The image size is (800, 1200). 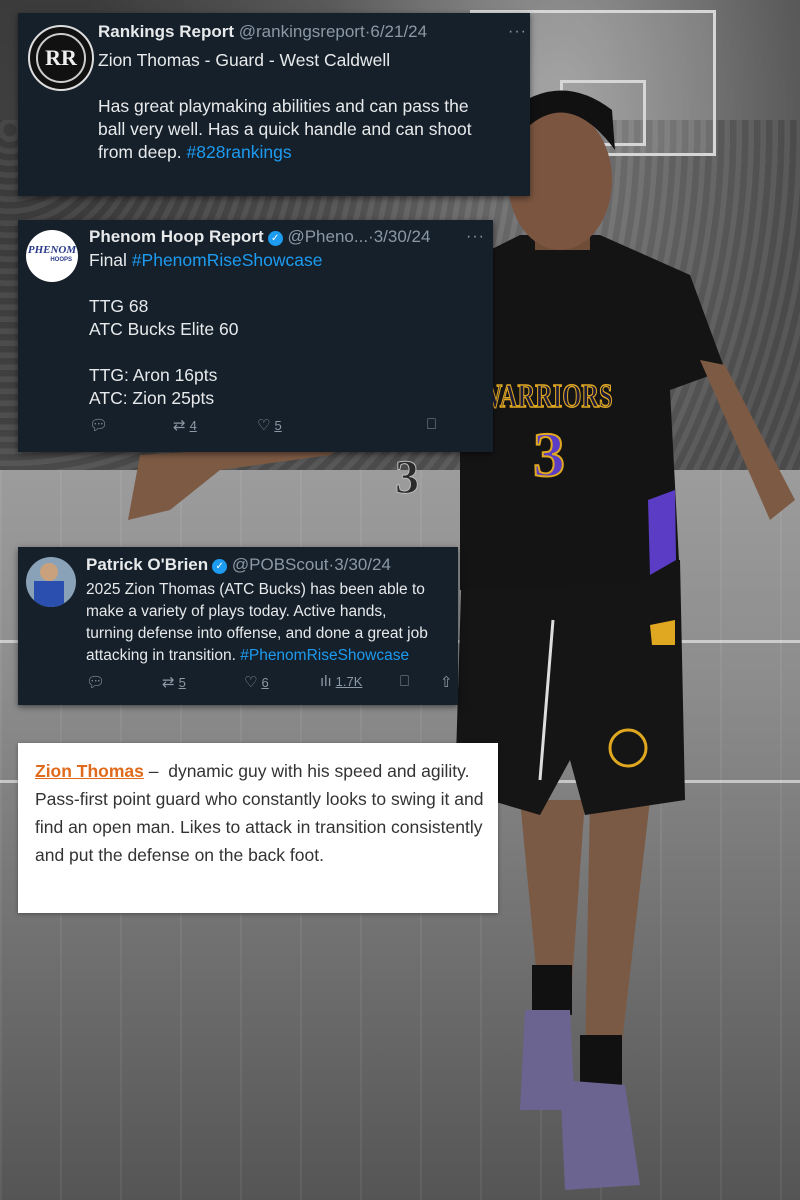 I want to click on tweet-header: Patrick O'Brien ✓ @POBScout·3/30/24, so click(x=238, y=564).